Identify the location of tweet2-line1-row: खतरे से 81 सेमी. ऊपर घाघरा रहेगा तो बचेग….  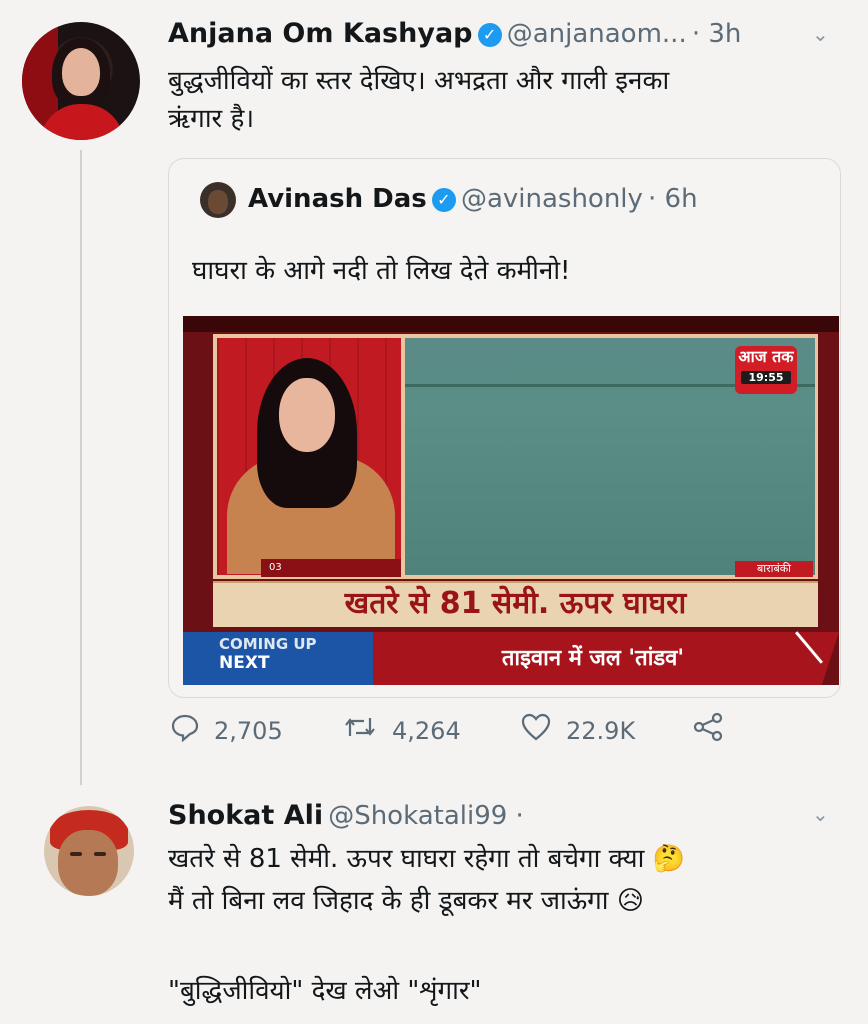
(508, 859).